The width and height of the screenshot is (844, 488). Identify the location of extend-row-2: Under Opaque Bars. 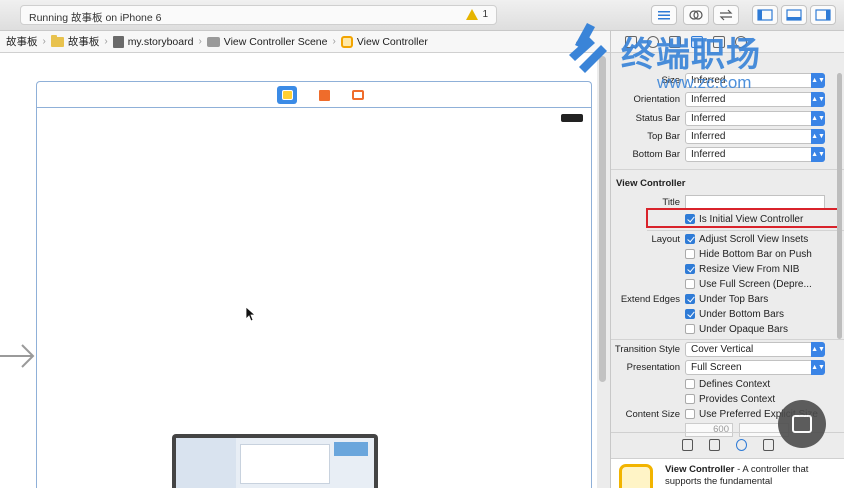
(727, 329).